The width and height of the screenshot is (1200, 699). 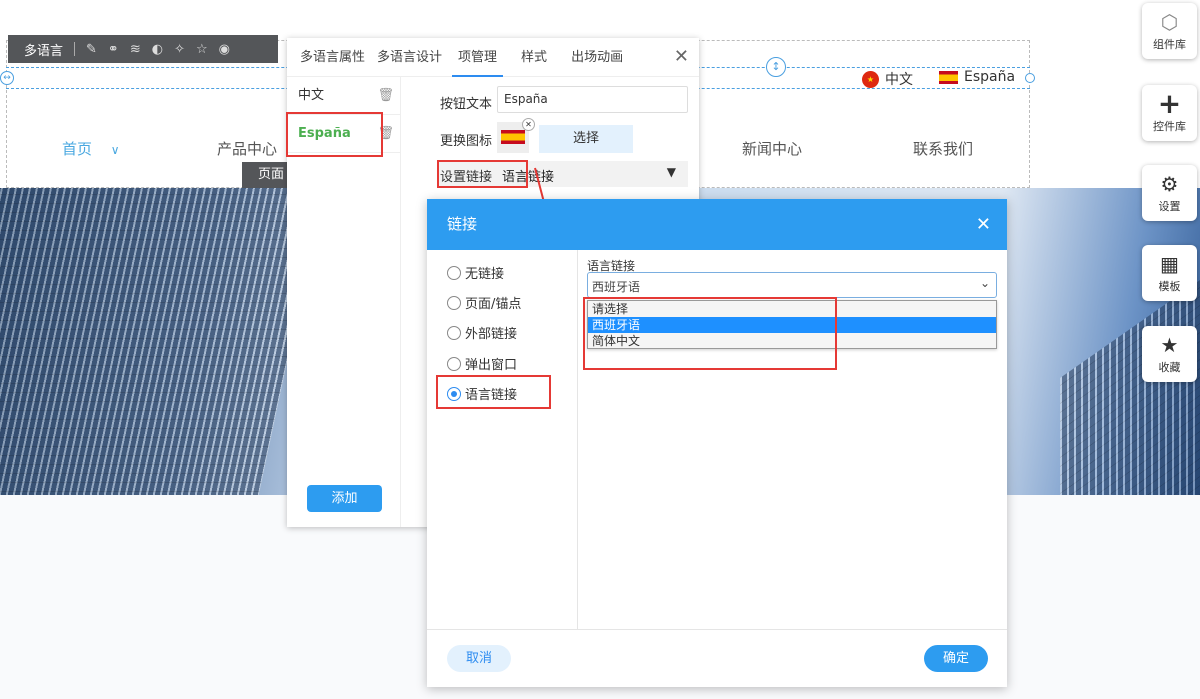 What do you see at coordinates (247, 148) in the screenshot?
I see `nav-item-products: 产品中心` at bounding box center [247, 148].